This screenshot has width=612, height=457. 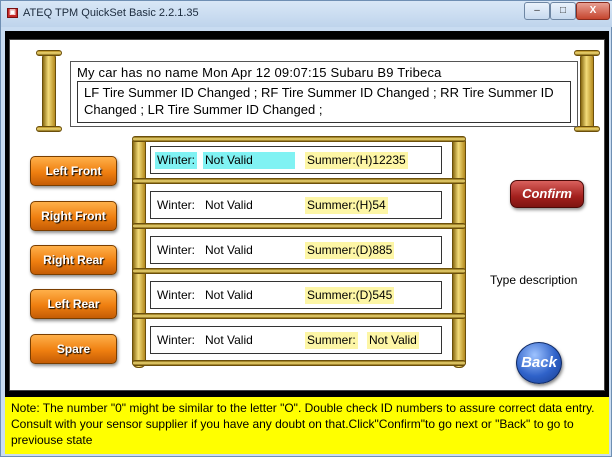 I want to click on right-front-button: Right Front, so click(x=73, y=216).